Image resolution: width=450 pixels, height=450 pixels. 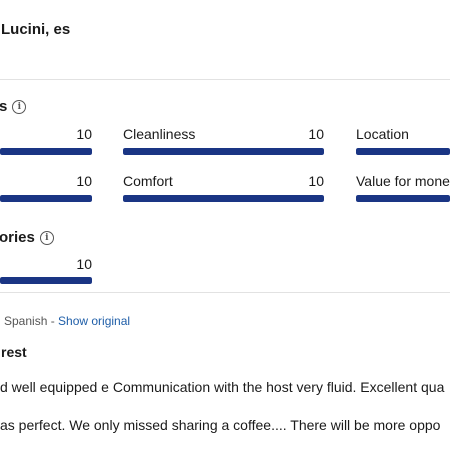 What do you see at coordinates (316, 134) in the screenshot?
I see `rating-score-cleanliness: 10` at bounding box center [316, 134].